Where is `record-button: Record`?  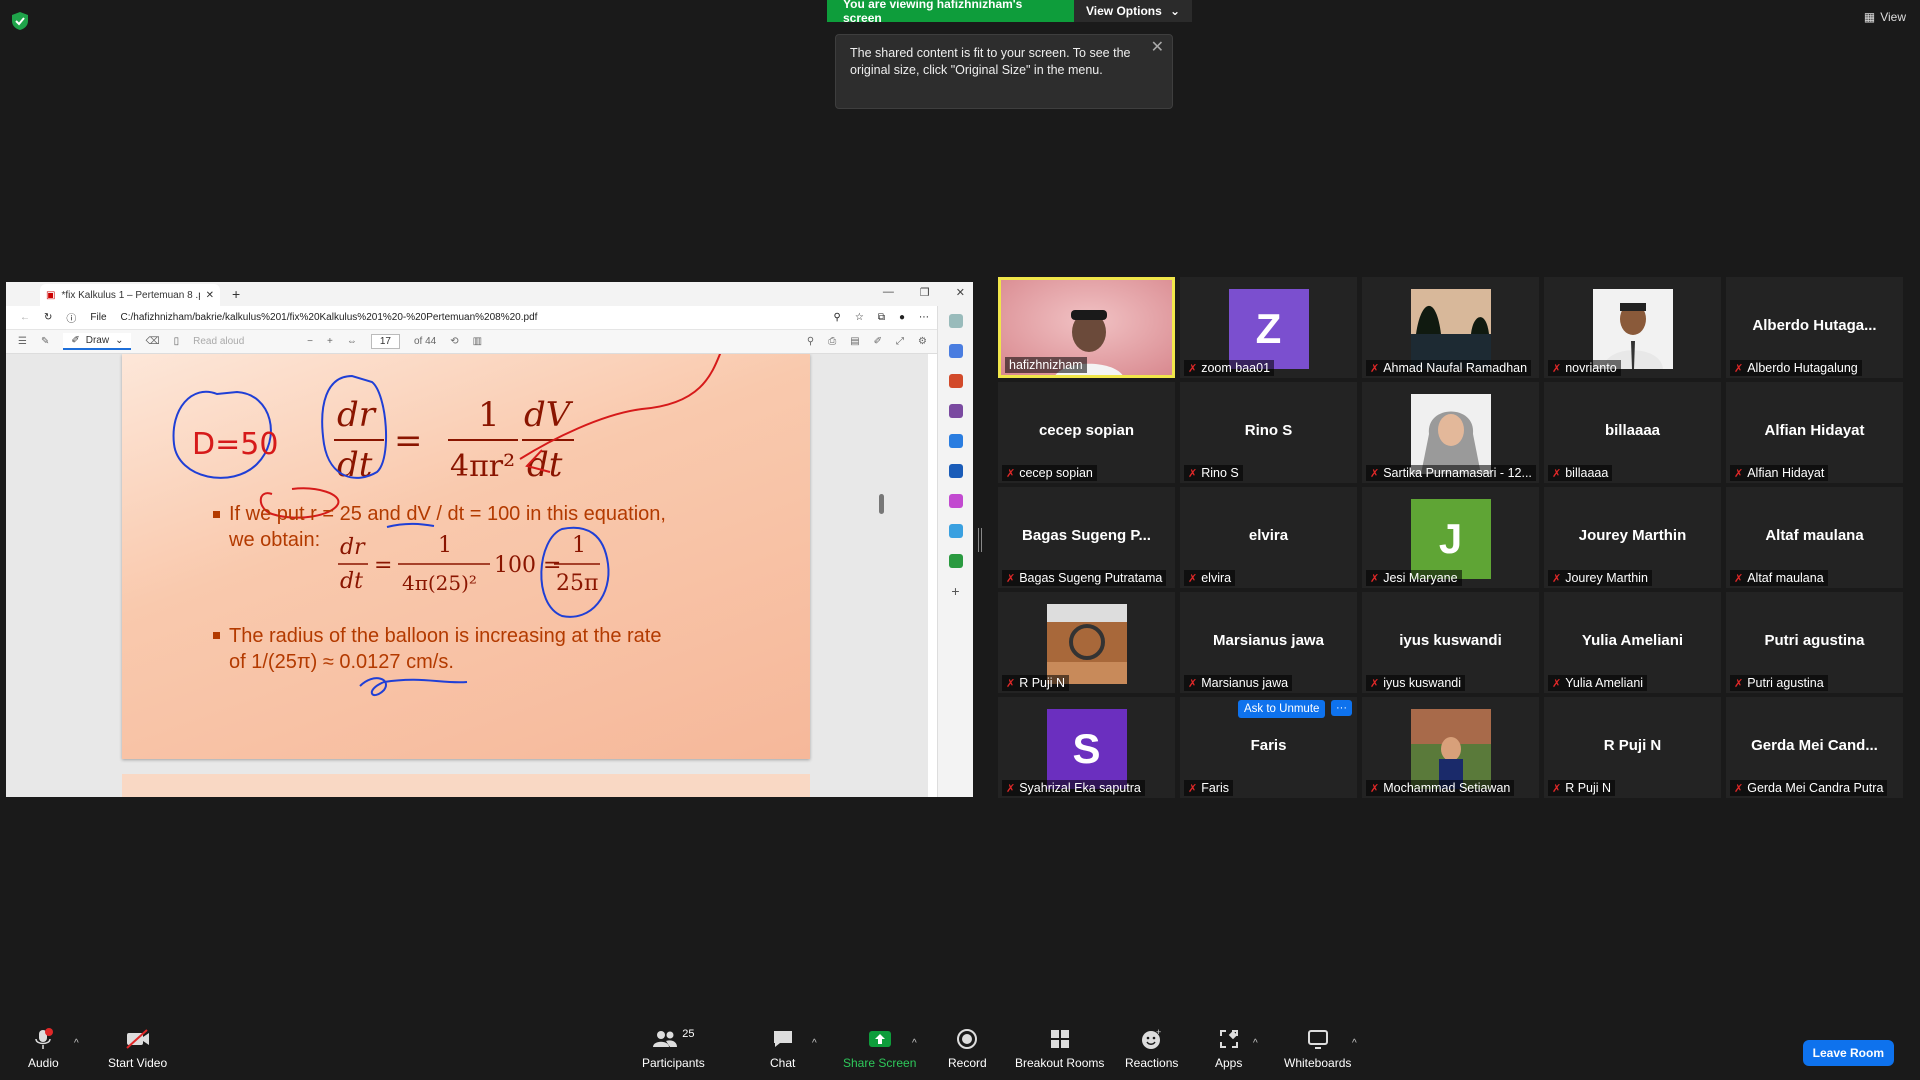
record-button: Record is located at coordinates (967, 1049).